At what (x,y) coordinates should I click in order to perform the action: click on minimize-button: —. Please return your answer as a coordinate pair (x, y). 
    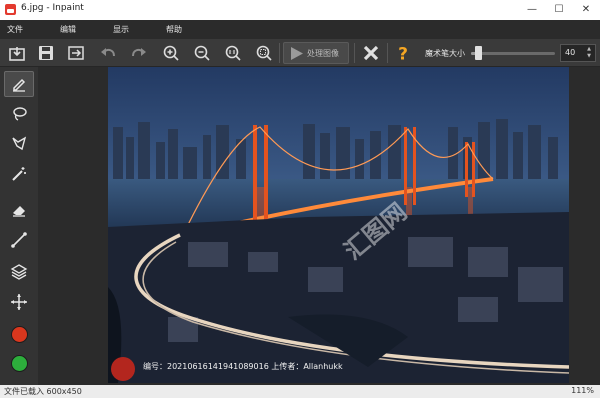
    Looking at the image, I should click on (532, 10).